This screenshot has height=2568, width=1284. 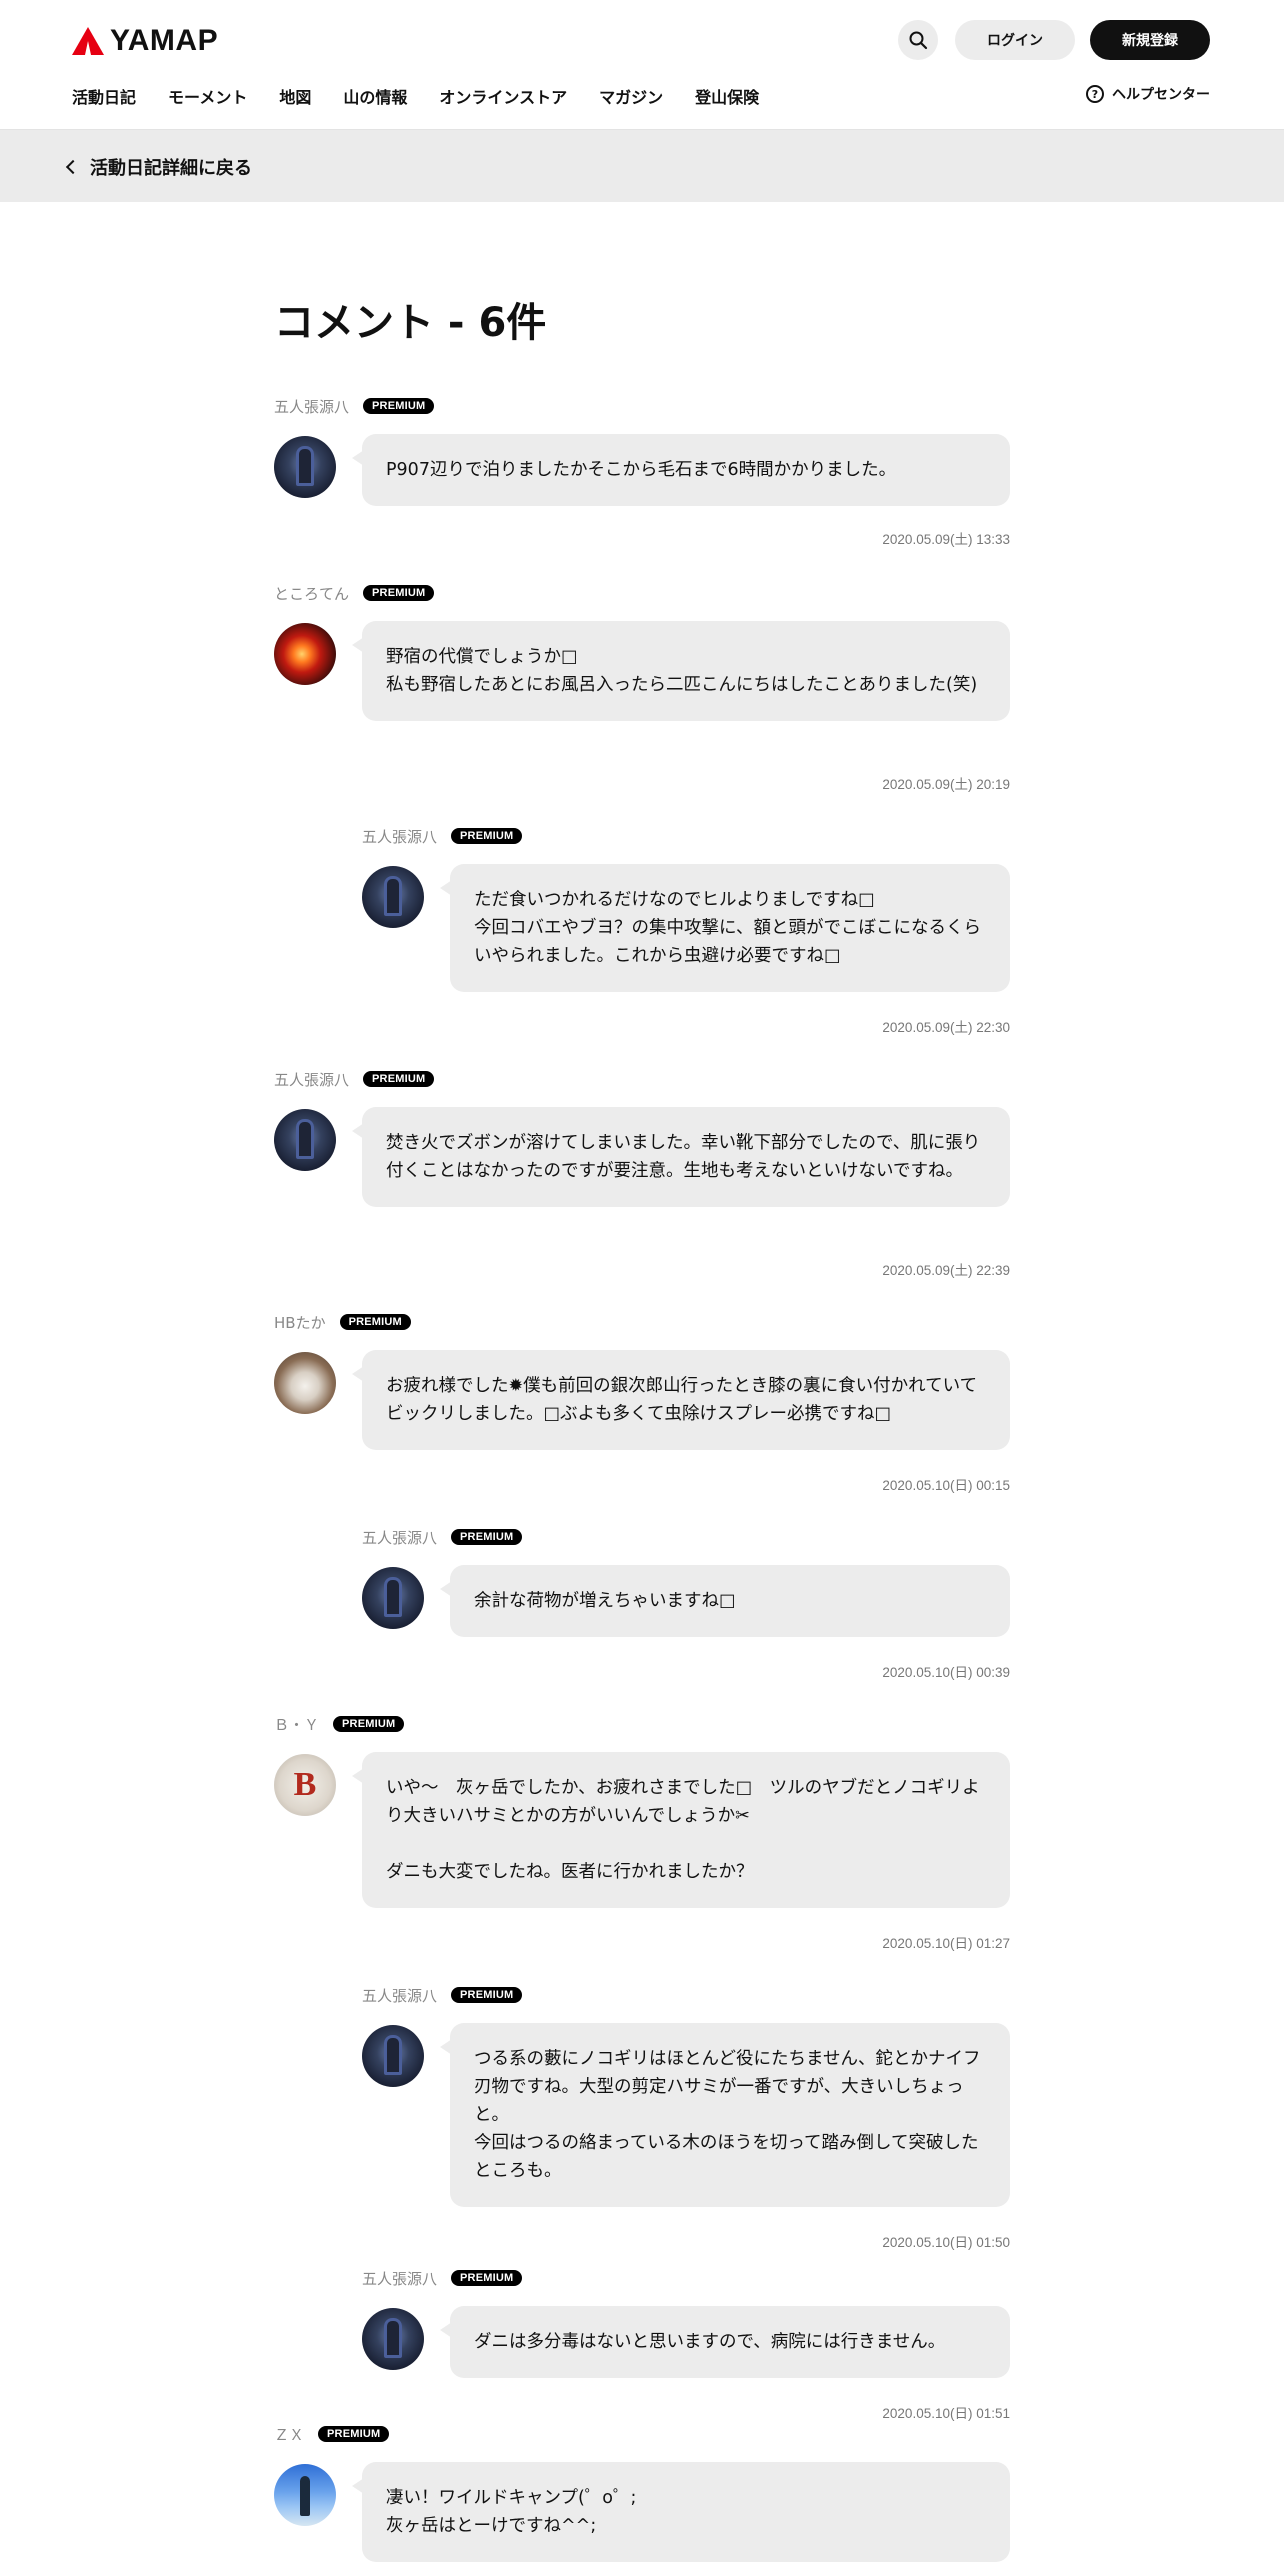 What do you see at coordinates (1161, 95) in the screenshot?
I see `help-center-label: ヘルプセンター` at bounding box center [1161, 95].